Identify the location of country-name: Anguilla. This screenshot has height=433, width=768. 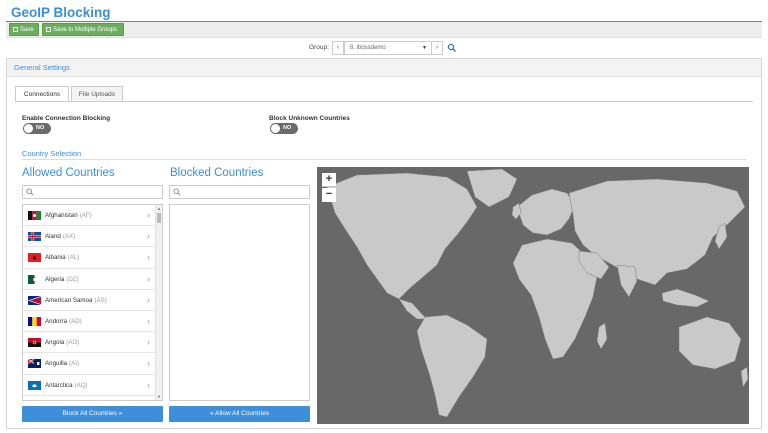
(56, 364).